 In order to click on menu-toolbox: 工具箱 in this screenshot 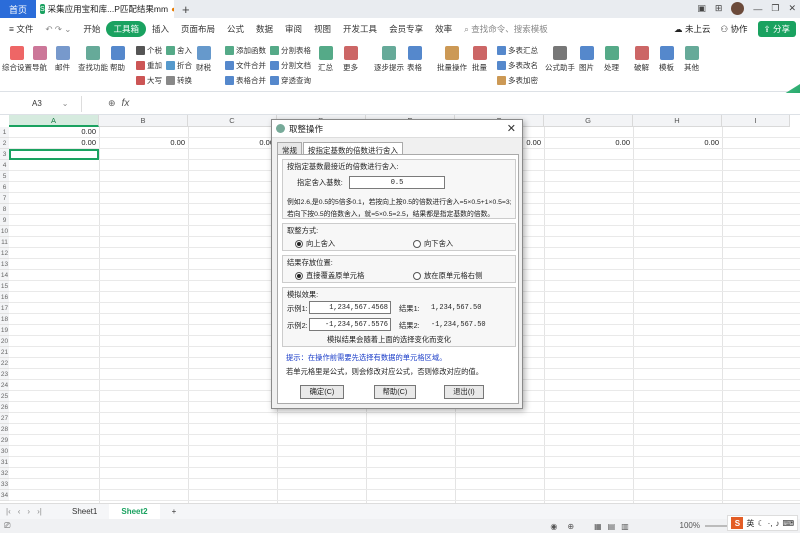, I will do `click(126, 29)`.